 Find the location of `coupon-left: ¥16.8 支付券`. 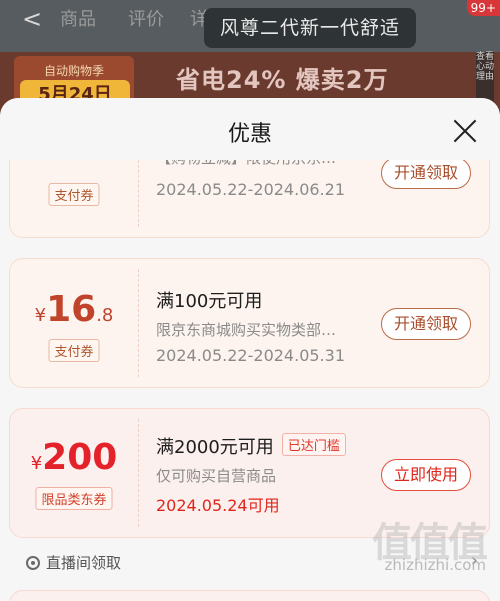

coupon-left: ¥16.8 支付券 is located at coordinates (74, 323).